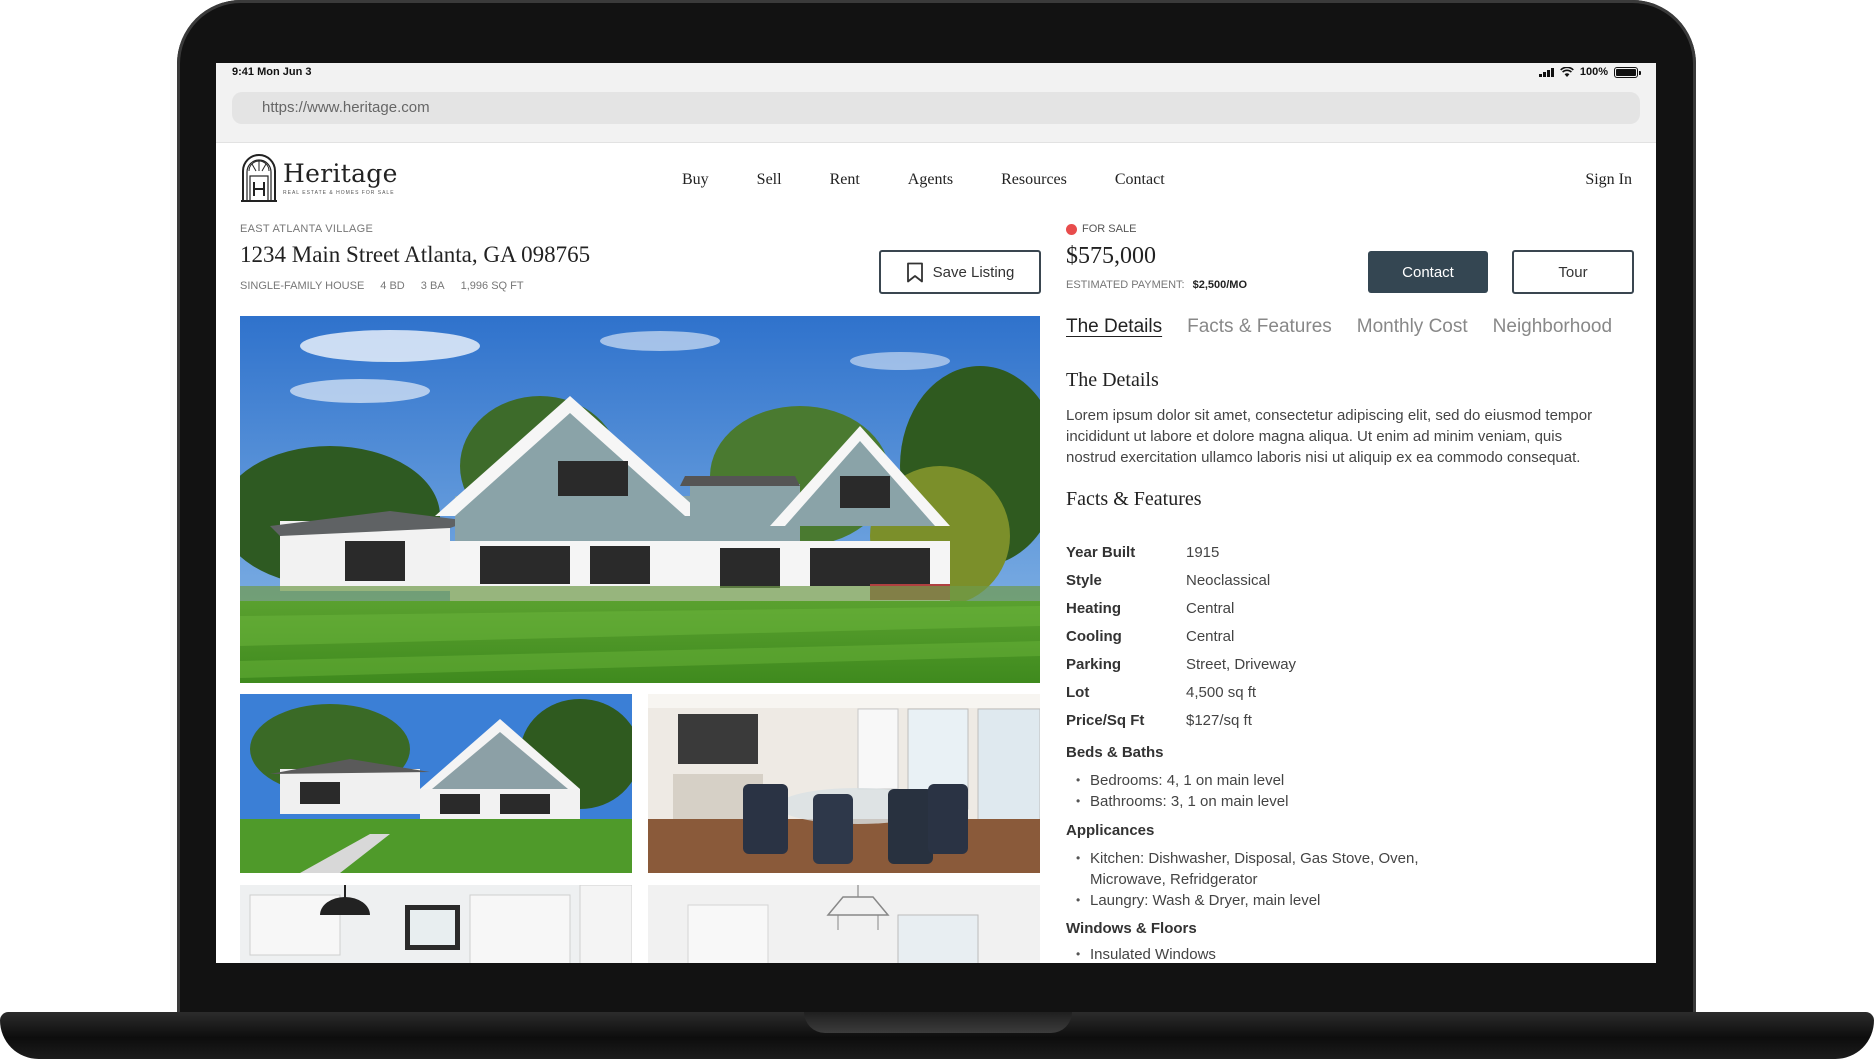 The height and width of the screenshot is (1060, 1874). Describe the element at coordinates (973, 272) in the screenshot. I see `save-listing-label: Save Listing` at that location.